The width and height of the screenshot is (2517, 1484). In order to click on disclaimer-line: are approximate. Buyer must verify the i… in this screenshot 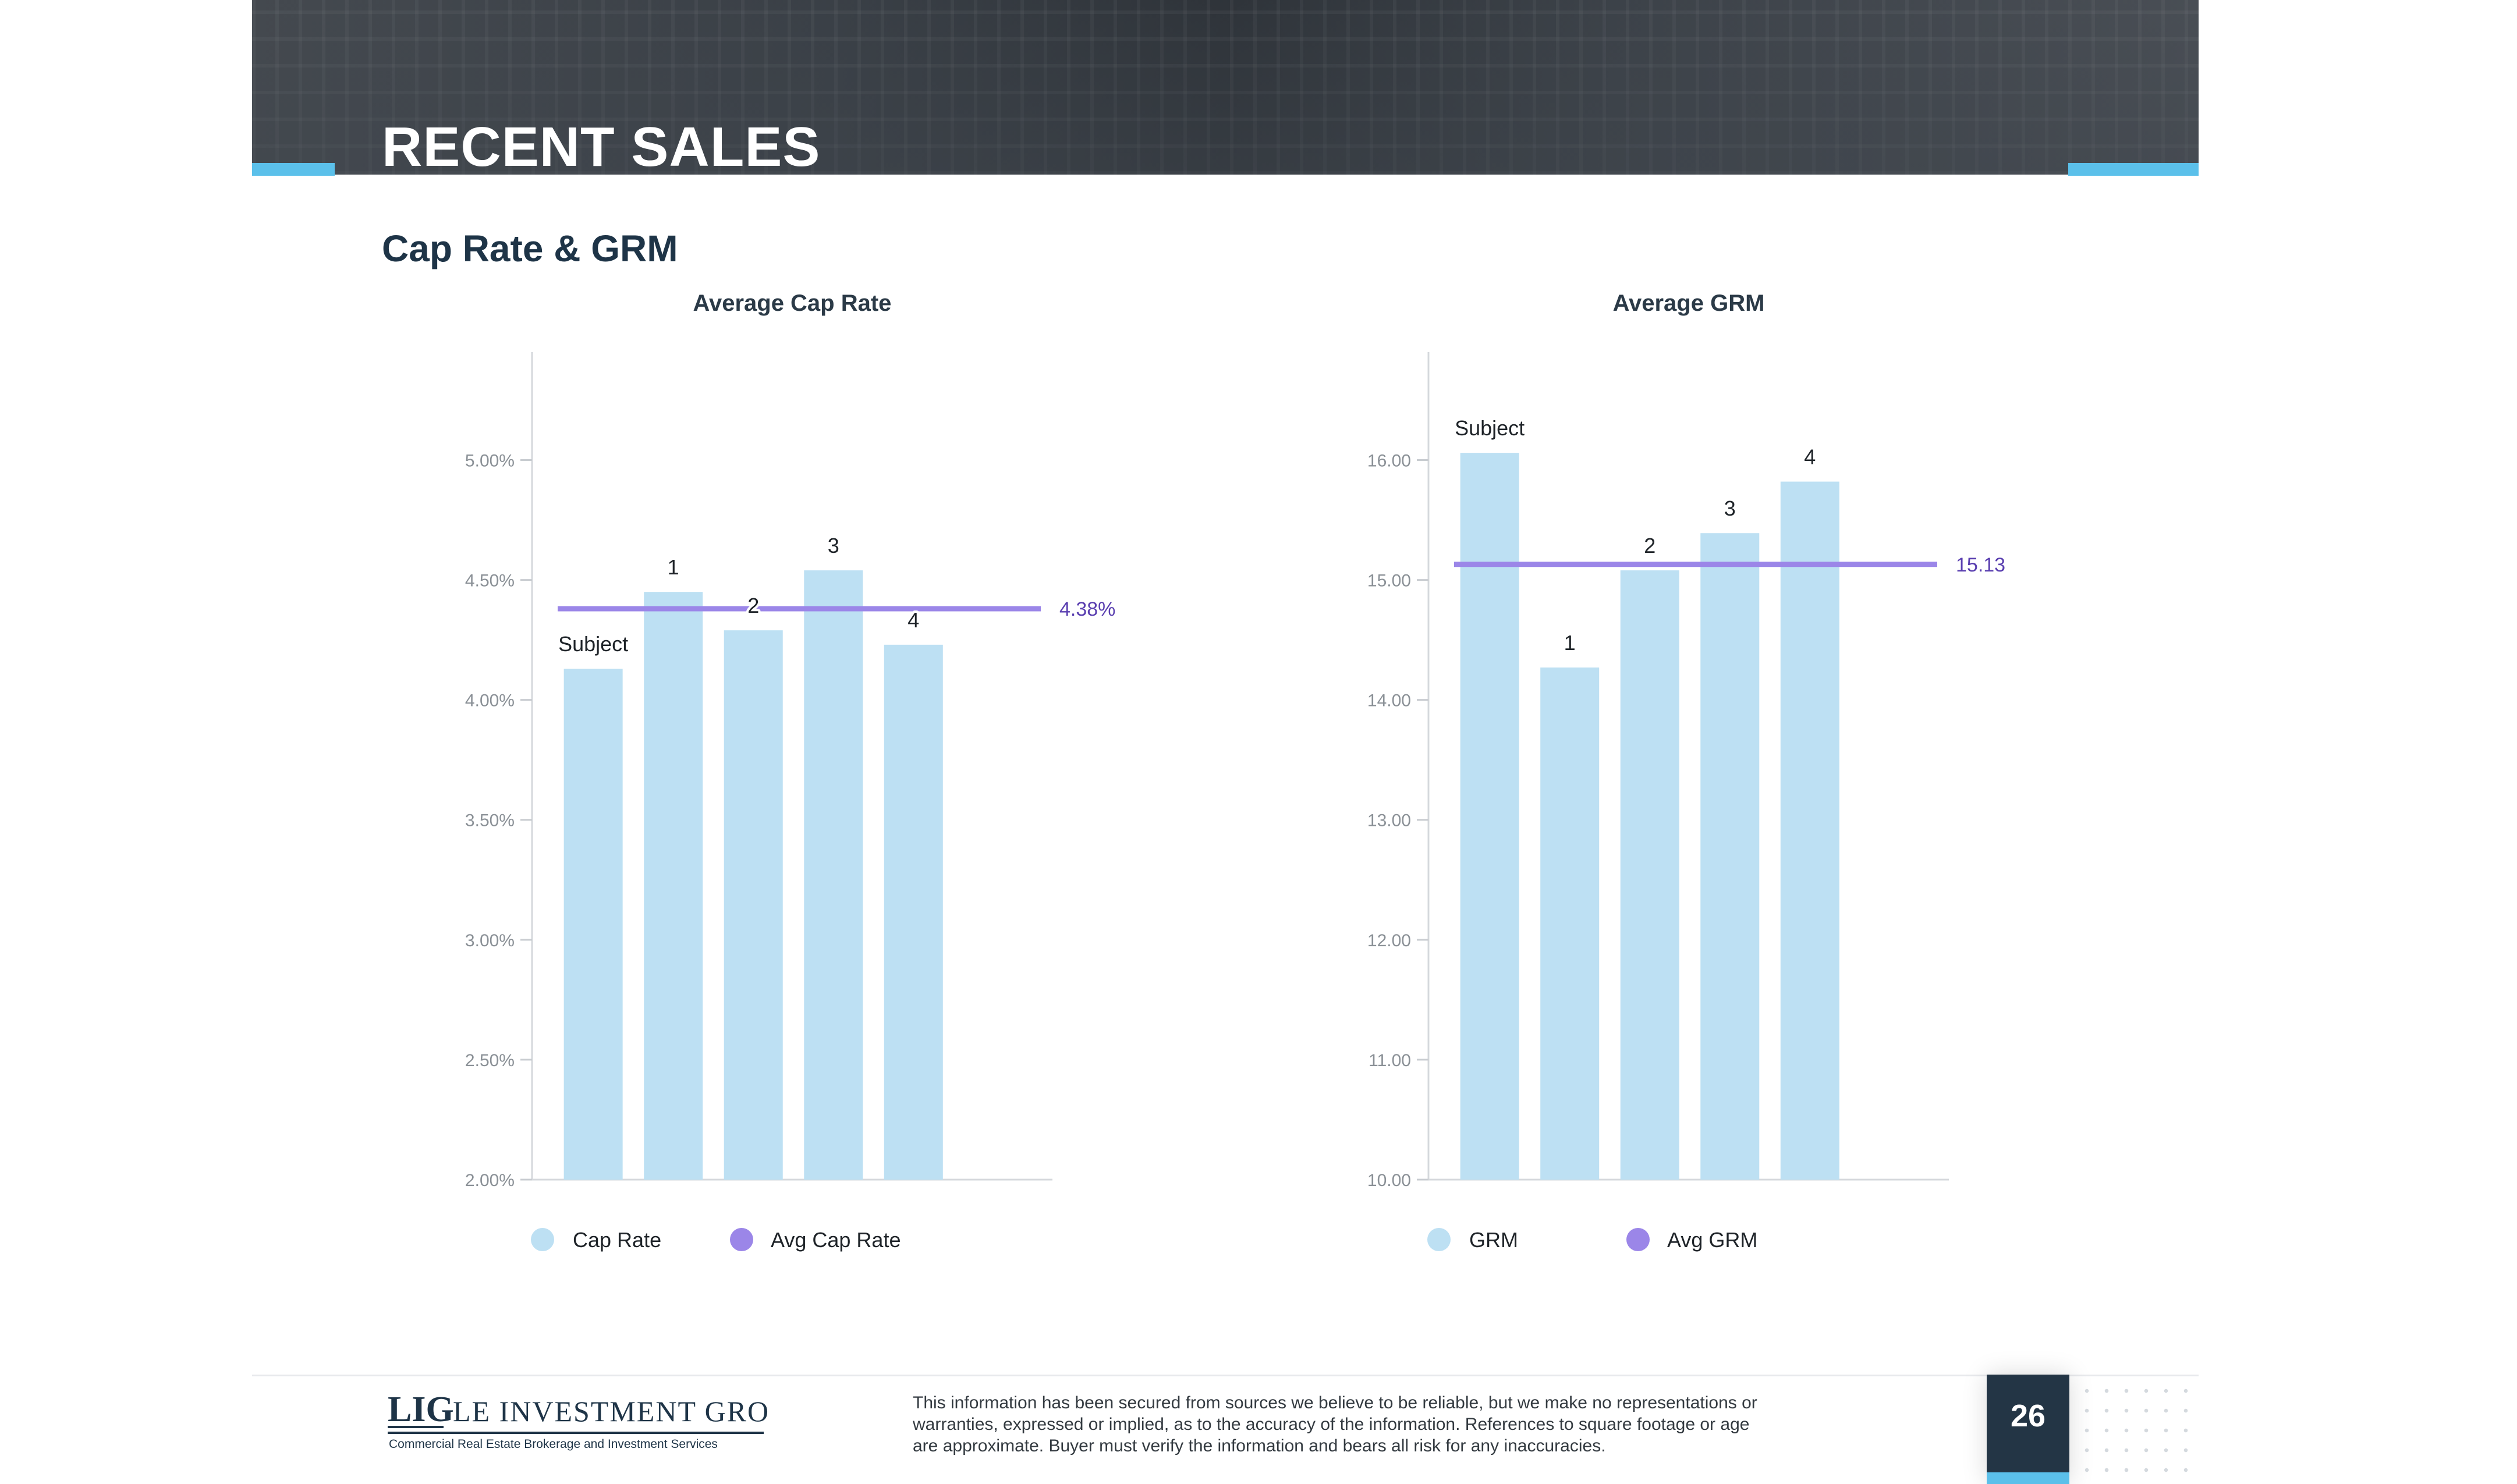, I will do `click(1259, 1445)`.